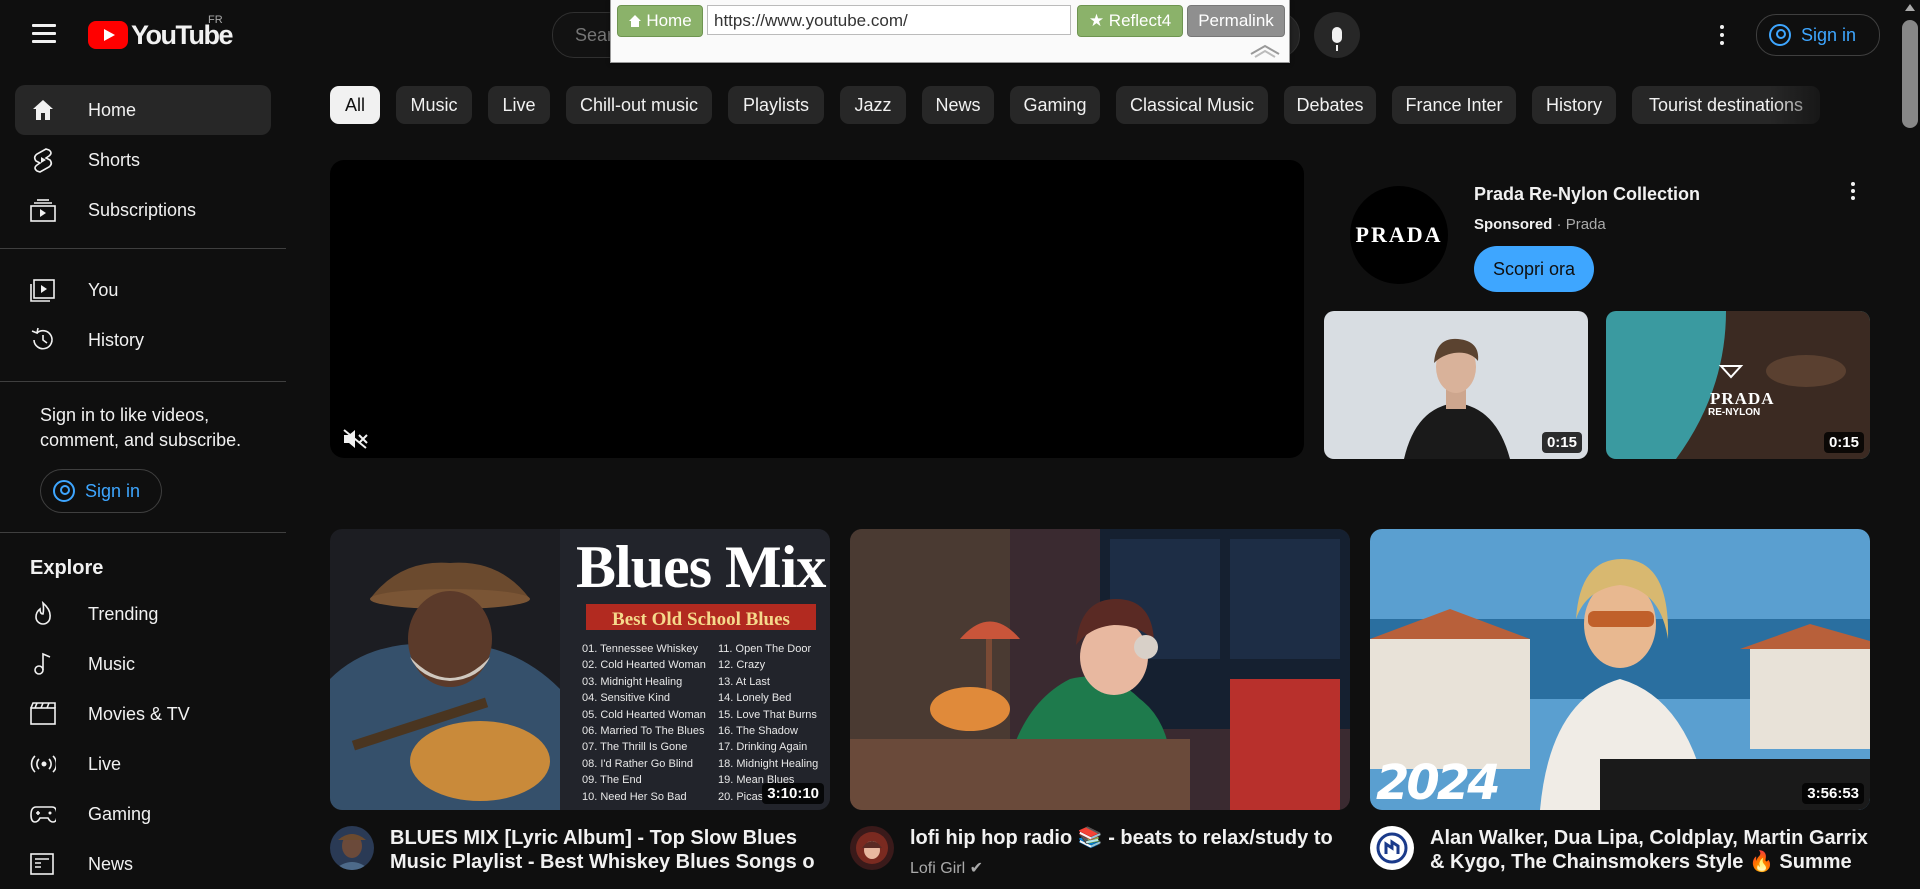 This screenshot has width=1920, height=889. What do you see at coordinates (143, 664) in the screenshot?
I see `sidebar-item-music: Music` at bounding box center [143, 664].